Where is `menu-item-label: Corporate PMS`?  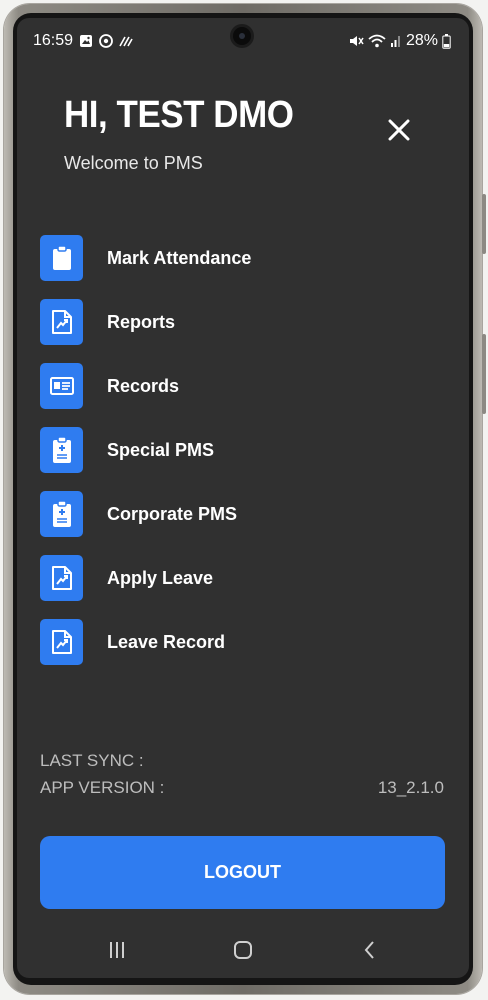 menu-item-label: Corporate PMS is located at coordinates (172, 513).